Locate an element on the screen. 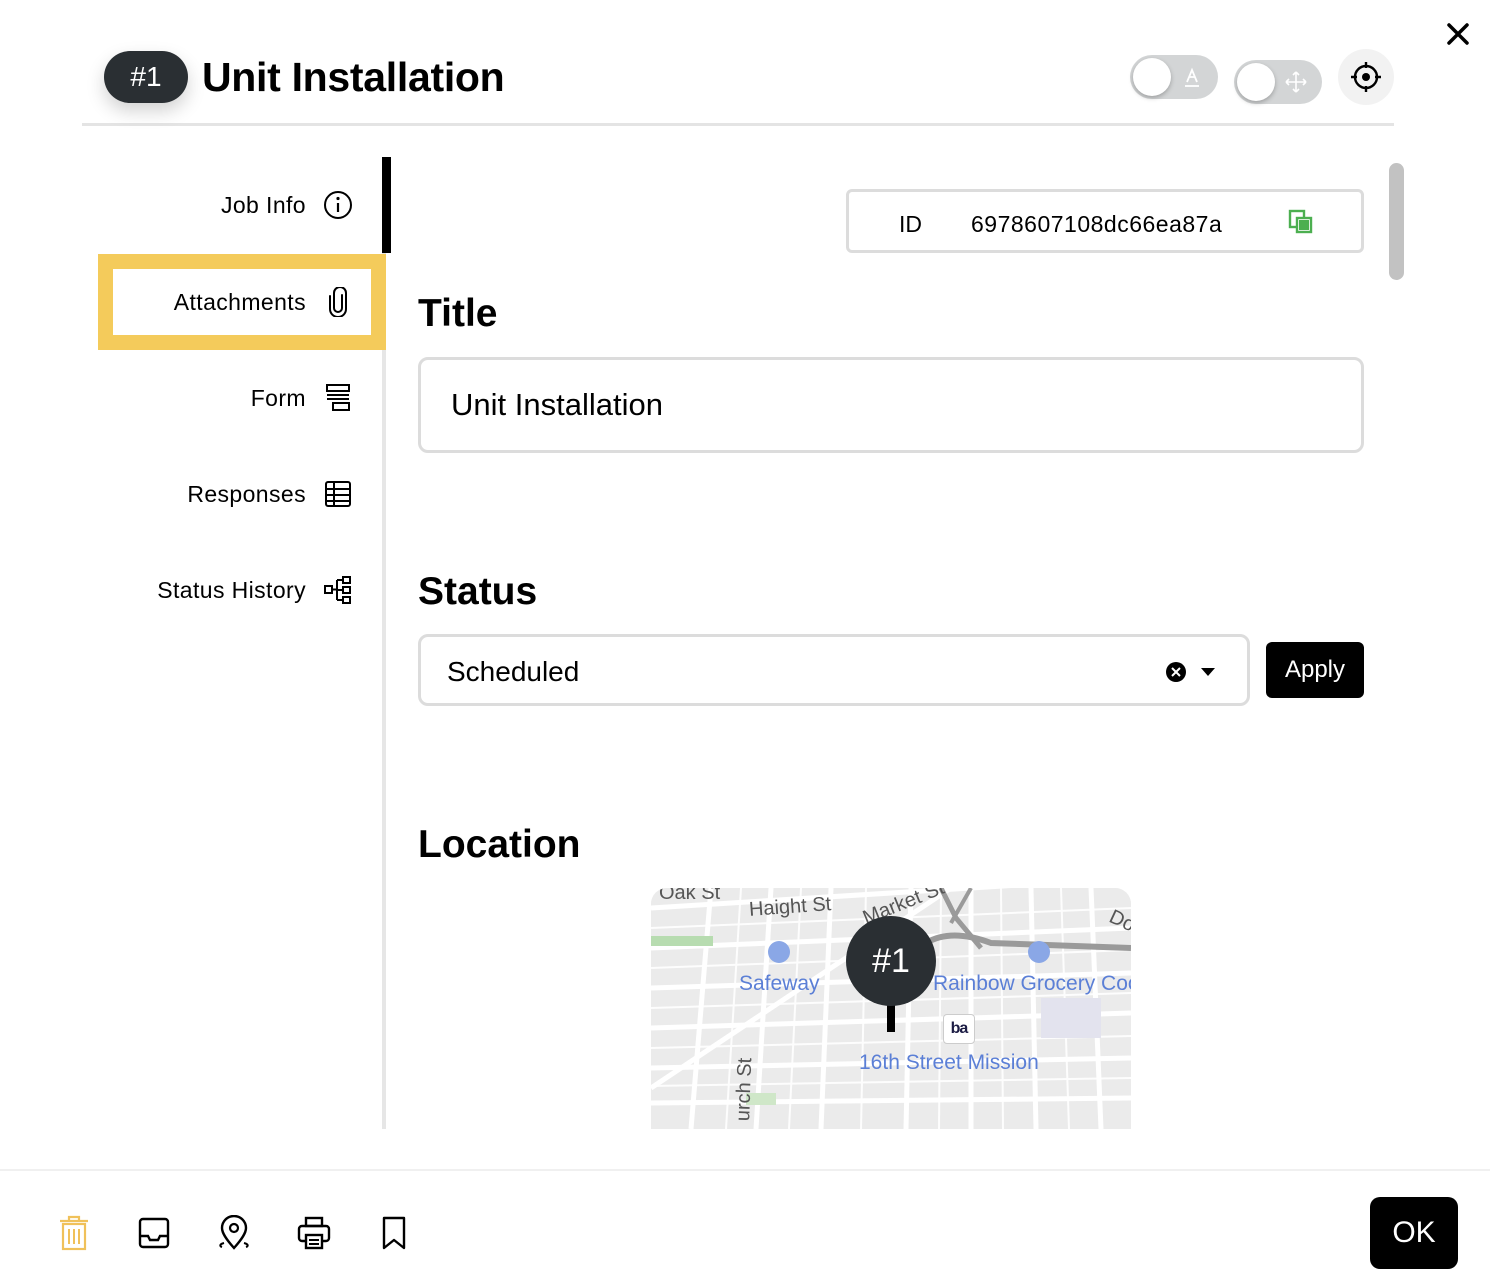 The image size is (1490, 1286). trash-icon is located at coordinates (74, 1233).